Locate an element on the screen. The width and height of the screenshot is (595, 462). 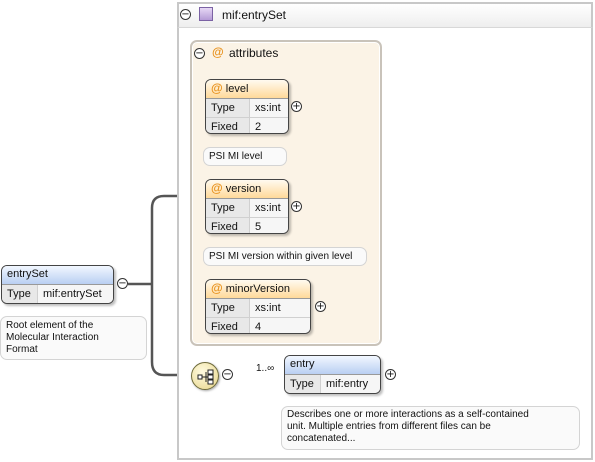
fixed-value: 2 is located at coordinates (269, 125).